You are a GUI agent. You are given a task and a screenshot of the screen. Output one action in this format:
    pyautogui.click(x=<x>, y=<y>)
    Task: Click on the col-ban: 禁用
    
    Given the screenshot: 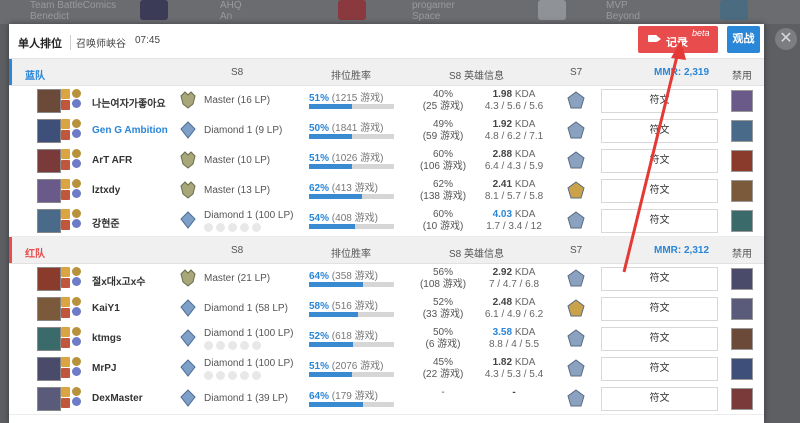 What is the action you would take?
    pyautogui.click(x=742, y=254)
    